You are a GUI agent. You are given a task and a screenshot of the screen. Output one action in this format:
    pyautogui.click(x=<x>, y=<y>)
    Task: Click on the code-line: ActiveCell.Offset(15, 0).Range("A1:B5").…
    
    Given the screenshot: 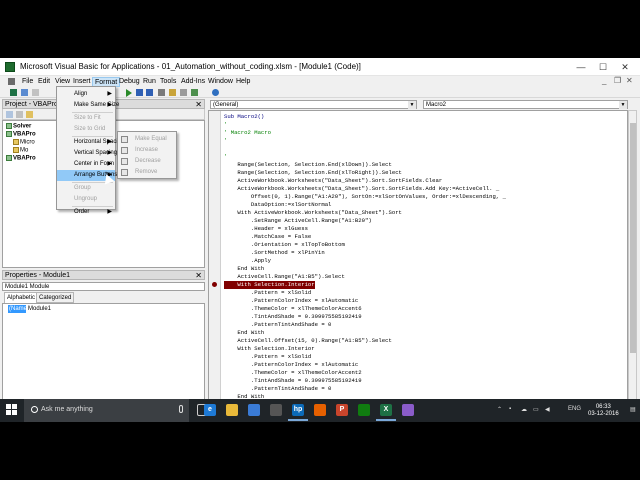 What is the action you would take?
    pyautogui.click(x=307, y=341)
    